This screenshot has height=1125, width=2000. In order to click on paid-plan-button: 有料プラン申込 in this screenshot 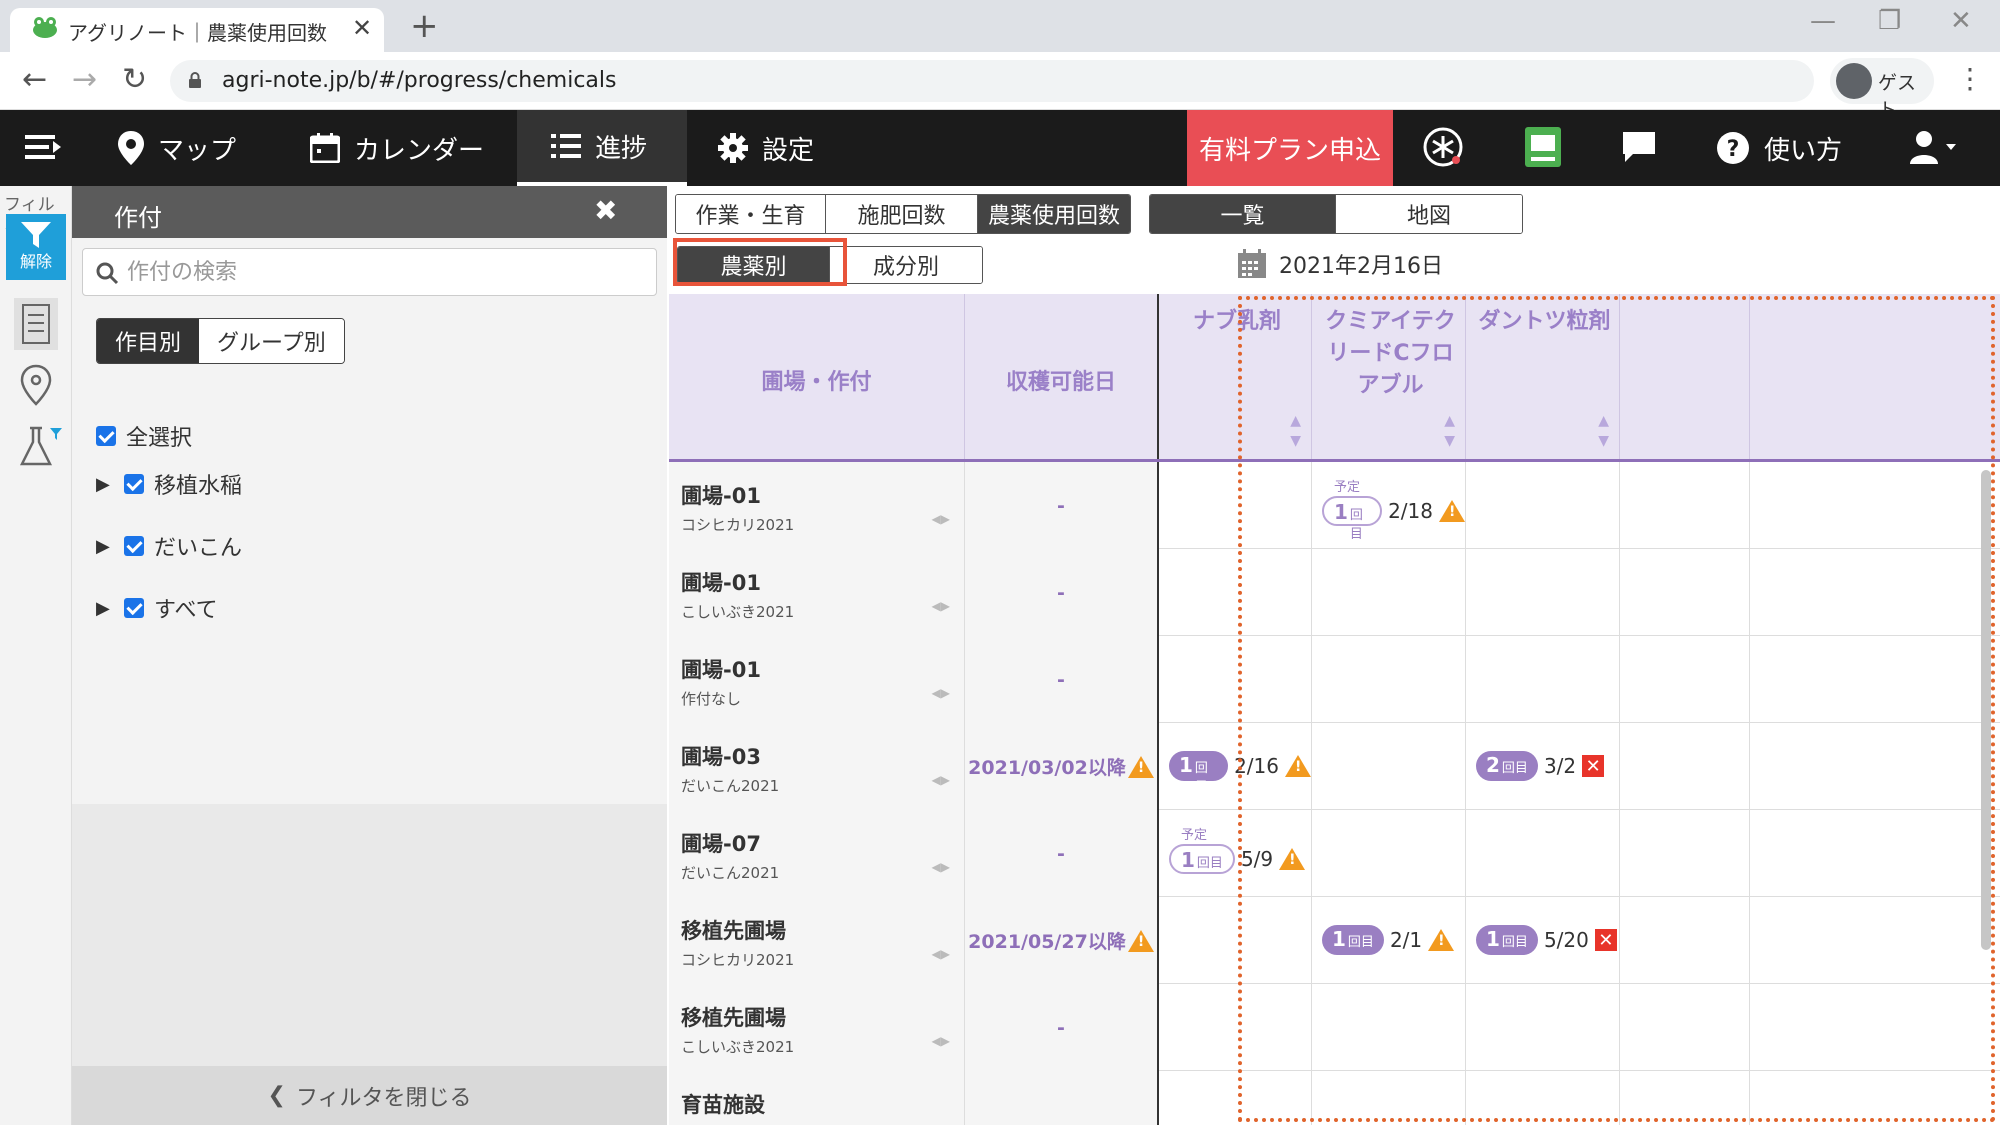, I will do `click(1290, 148)`.